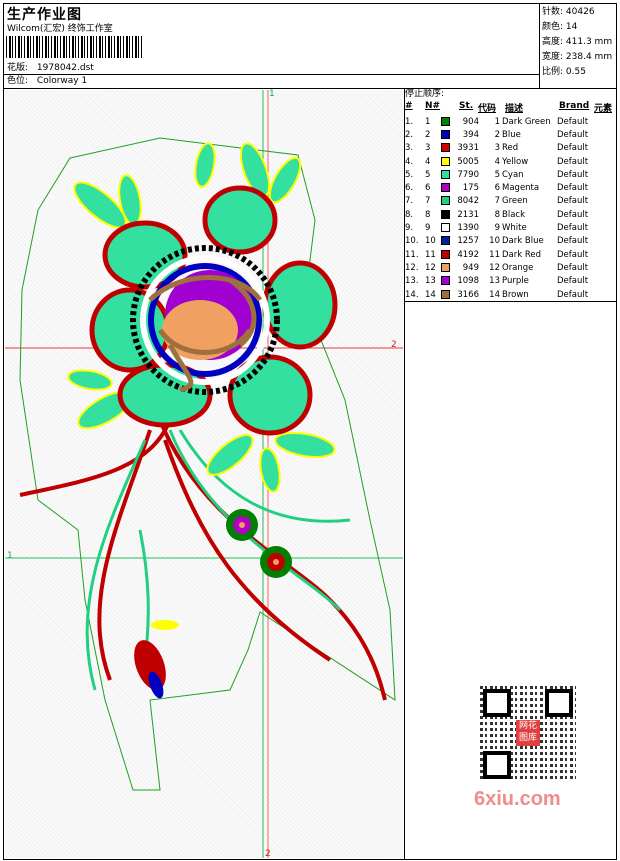 The image size is (620, 861). Describe the element at coordinates (268, 854) in the screenshot. I see `guide-label-bottom: 2` at that location.